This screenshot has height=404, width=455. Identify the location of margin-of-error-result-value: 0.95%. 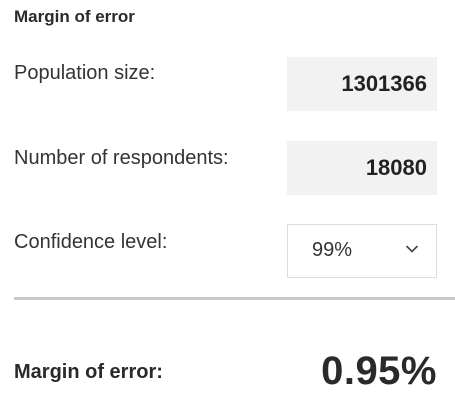
(379, 371).